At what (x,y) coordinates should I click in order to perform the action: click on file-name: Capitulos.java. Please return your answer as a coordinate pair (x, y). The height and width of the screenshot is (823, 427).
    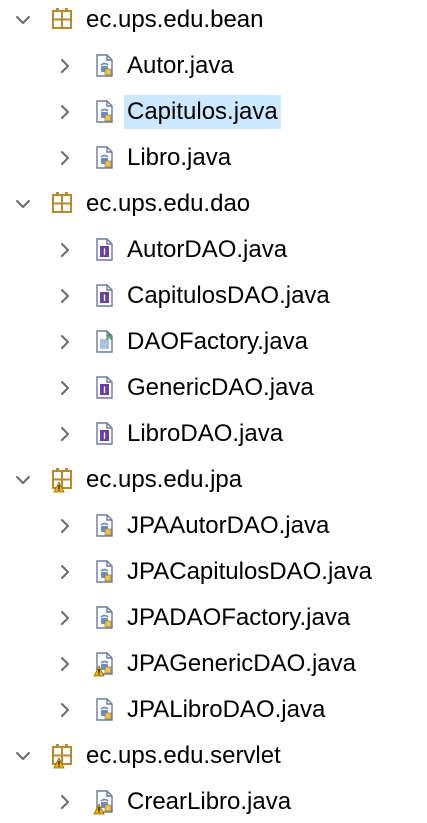
    Looking at the image, I should click on (202, 112).